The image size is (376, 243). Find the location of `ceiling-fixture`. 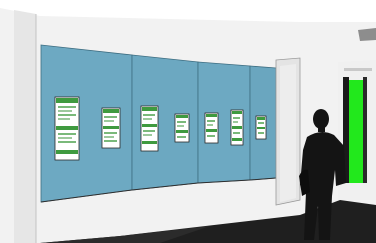

ceiling-fixture is located at coordinates (367, 34).